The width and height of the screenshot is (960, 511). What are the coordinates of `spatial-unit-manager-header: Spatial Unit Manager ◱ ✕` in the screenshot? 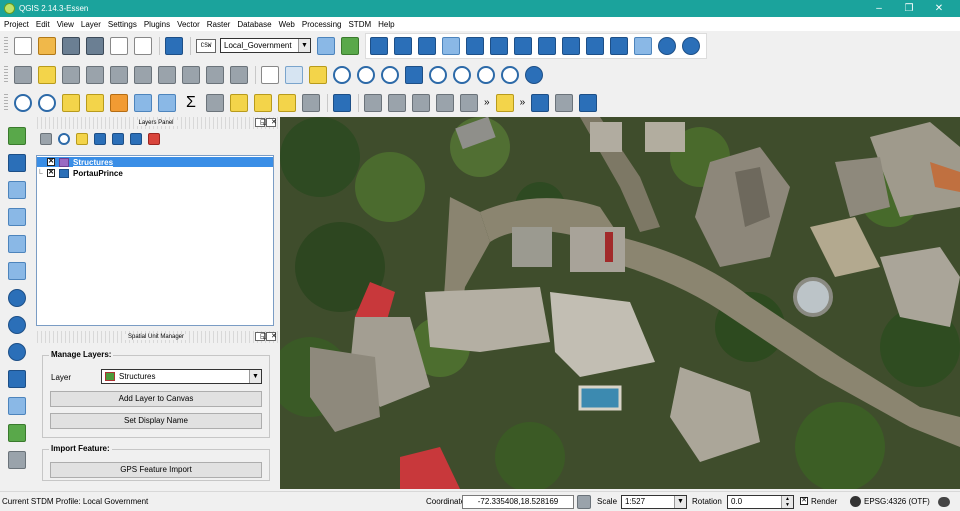 It's located at (156, 337).